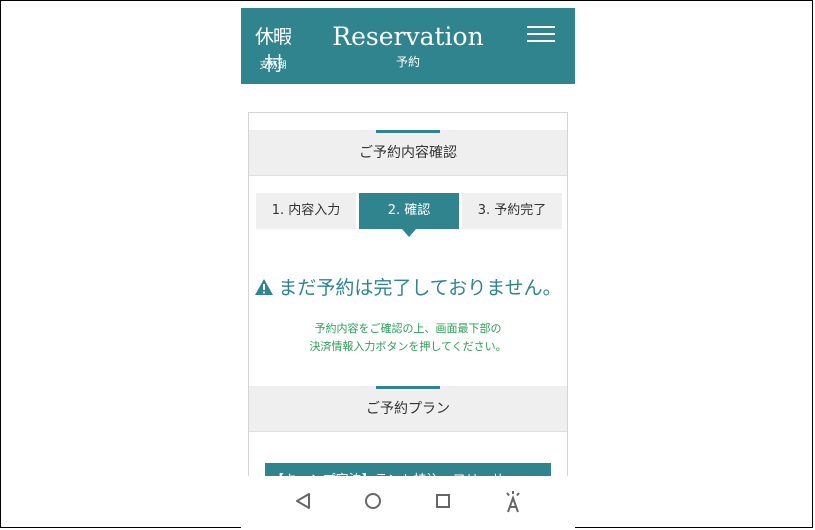 This screenshot has height=530, width=815. I want to click on confirm-section-title: ご予約内容確認, so click(408, 153).